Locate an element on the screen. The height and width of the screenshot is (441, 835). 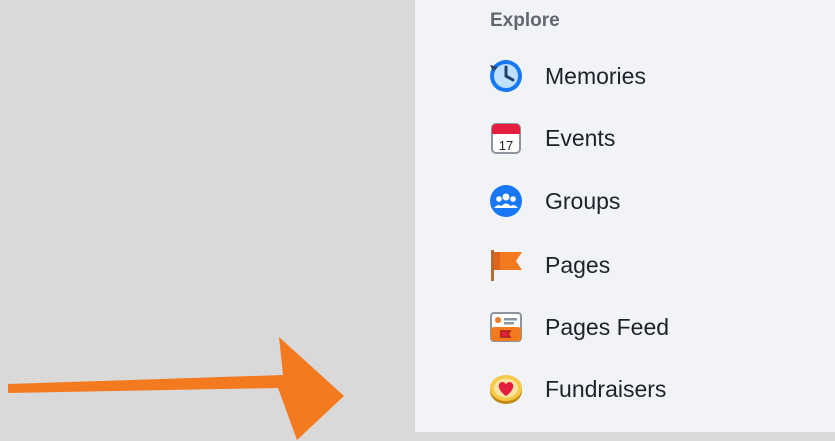
sidebar-item-label: Events is located at coordinates (580, 137).